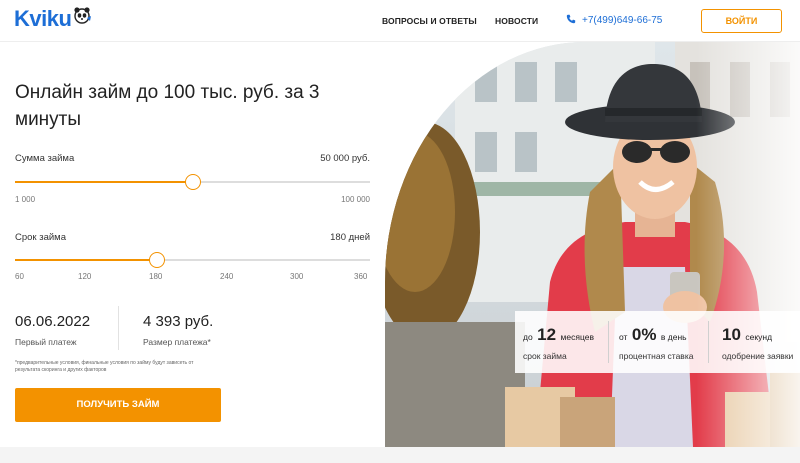 The width and height of the screenshot is (800, 463). Describe the element at coordinates (19, 276) in the screenshot. I see `term-tick: 60` at that location.